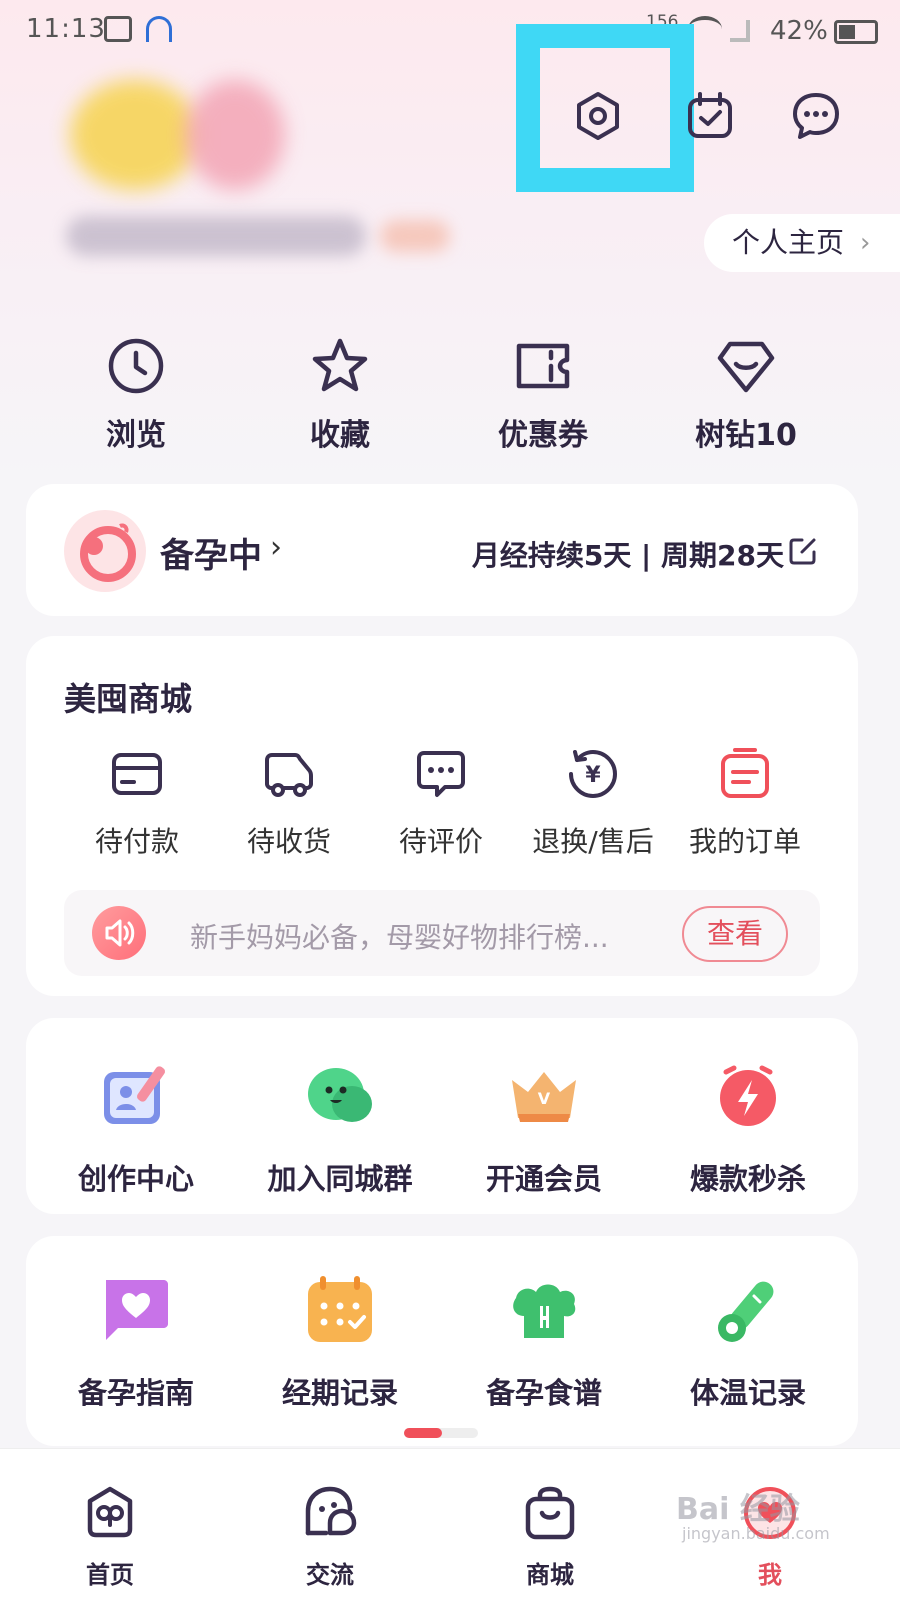 The height and width of the screenshot is (1600, 900). Describe the element at coordinates (543, 366) in the screenshot. I see `coupon-icon` at that location.